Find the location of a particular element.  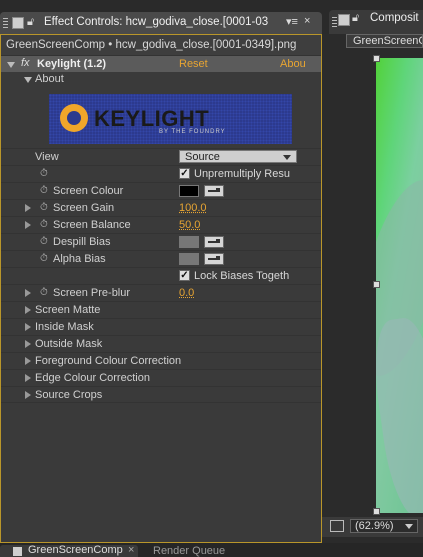

about-link: Abou is located at coordinates (293, 64).